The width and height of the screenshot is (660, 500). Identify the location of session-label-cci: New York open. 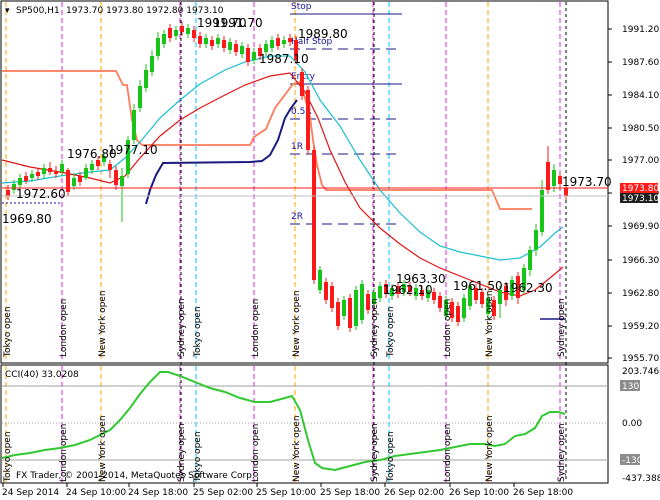
(490, 448).